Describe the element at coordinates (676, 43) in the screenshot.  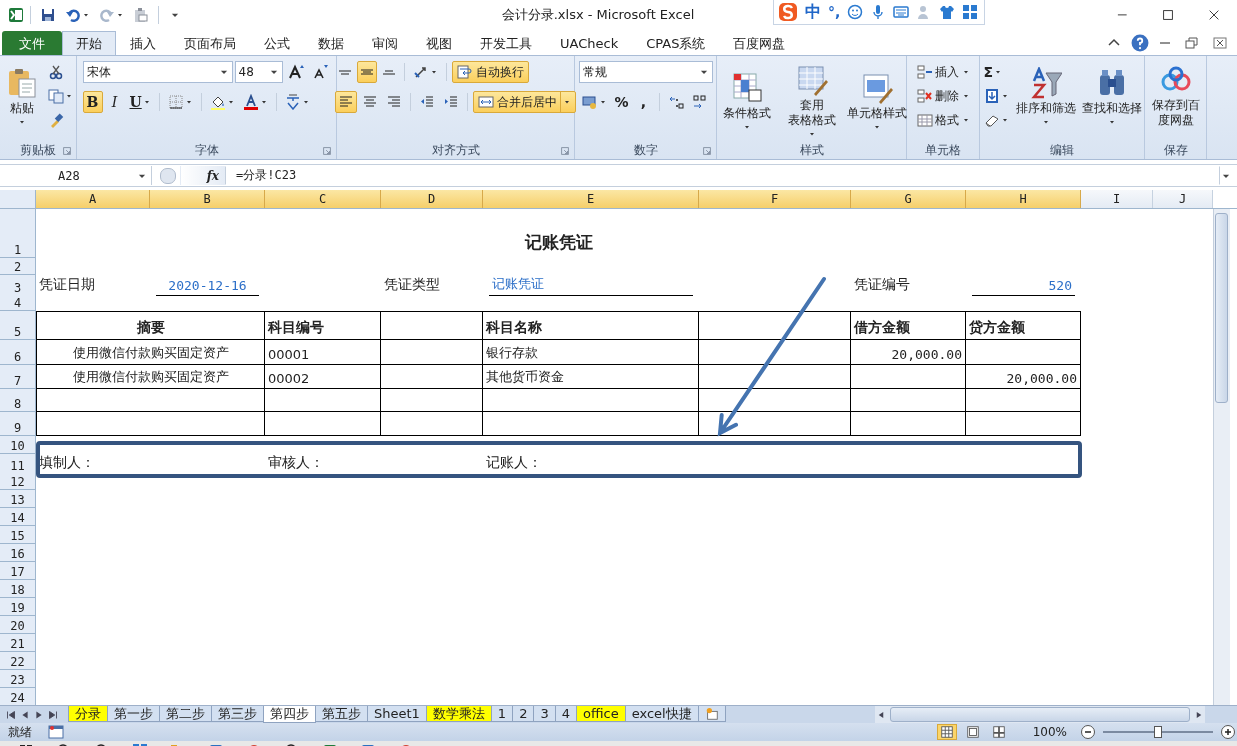
I see `ribbon-tab: CPAS系统` at that location.